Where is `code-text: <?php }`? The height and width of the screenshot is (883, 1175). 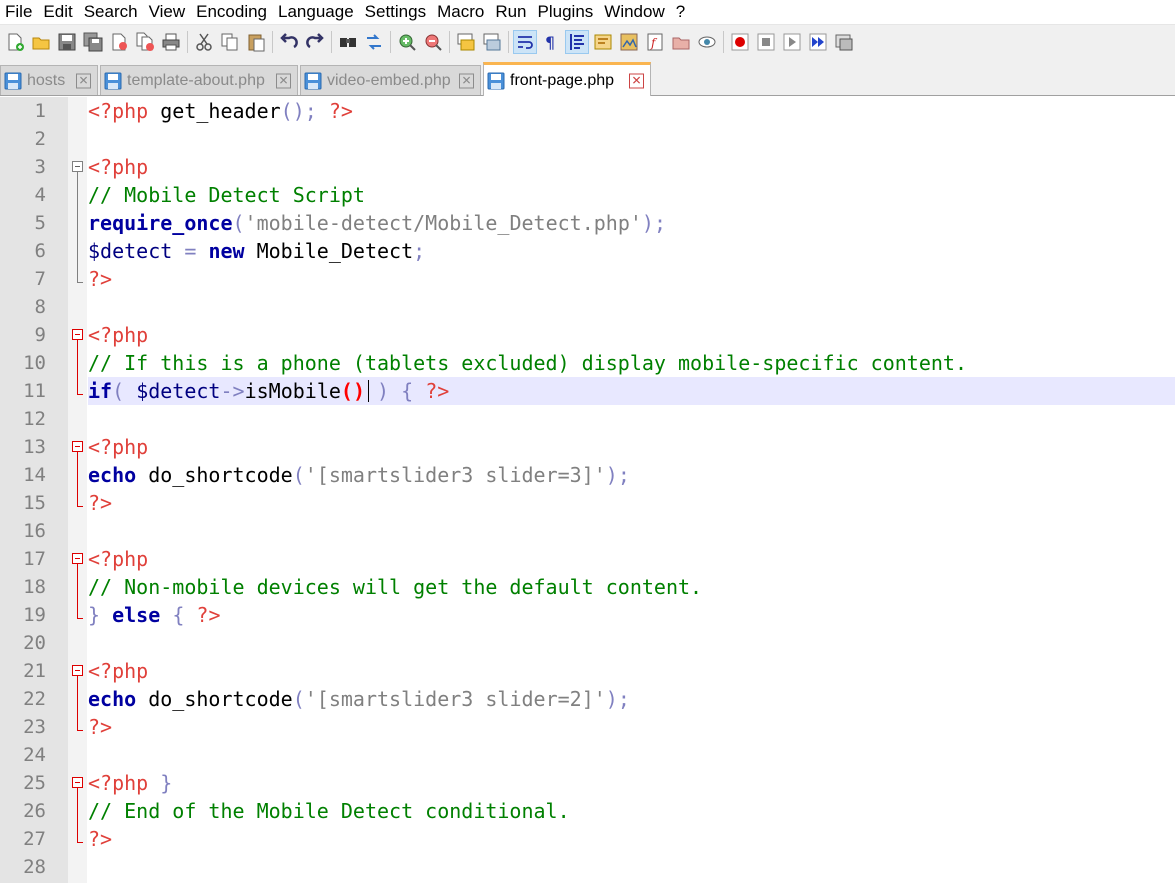
code-text: <?php } is located at coordinates (631, 783).